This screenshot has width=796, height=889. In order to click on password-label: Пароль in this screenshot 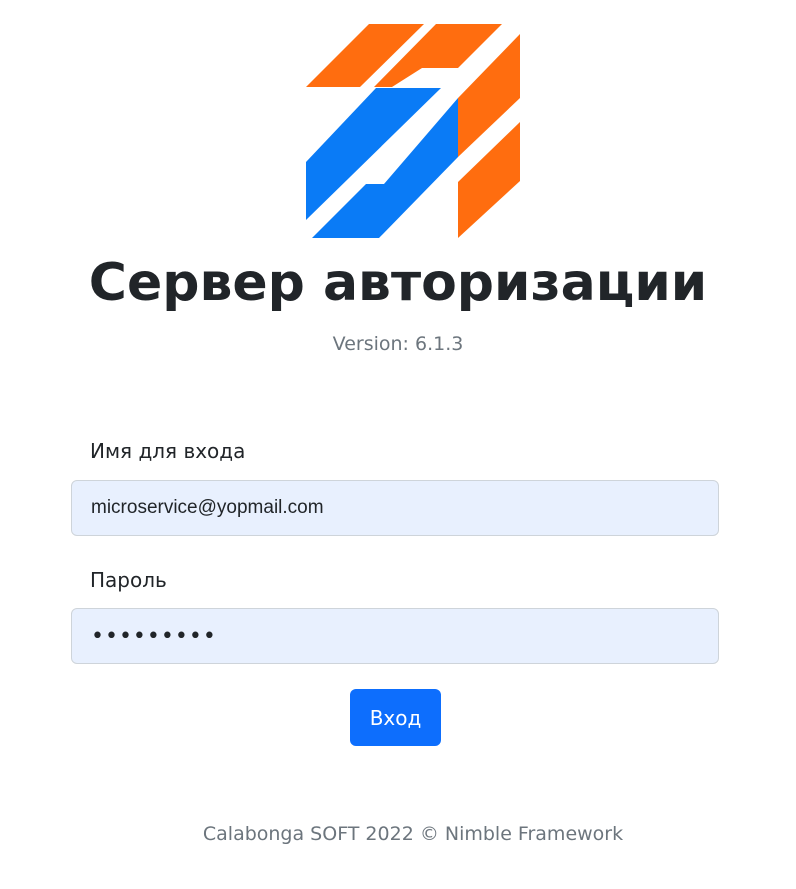, I will do `click(128, 580)`.